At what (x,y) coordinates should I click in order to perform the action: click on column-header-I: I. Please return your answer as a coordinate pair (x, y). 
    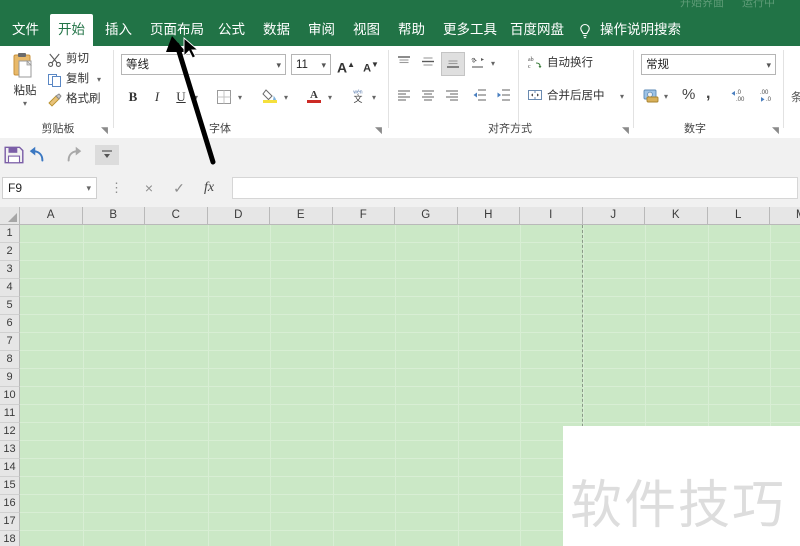
    Looking at the image, I should click on (551, 216).